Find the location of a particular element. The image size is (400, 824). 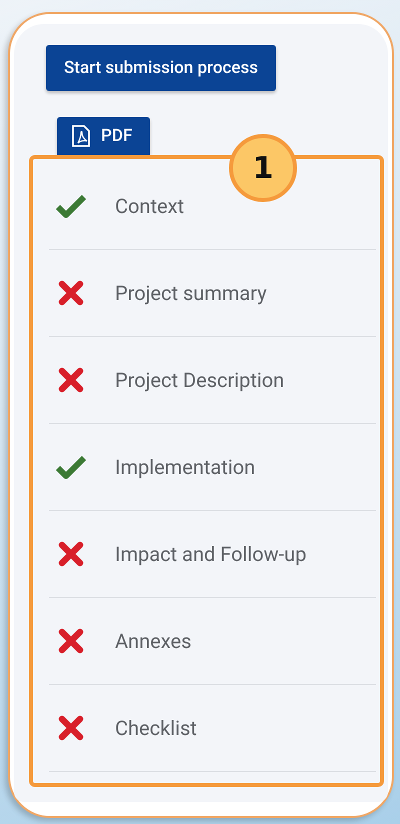

section-link: Impact and Follow-up is located at coordinates (210, 554).